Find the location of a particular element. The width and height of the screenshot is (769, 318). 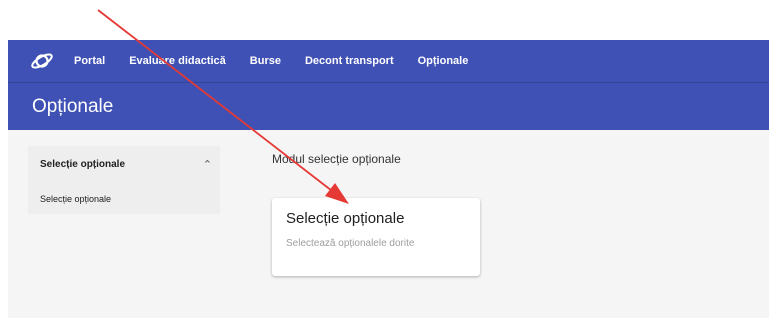

sidebar-panel: Selecție opționale ⌃ Selecție opționale is located at coordinates (124, 180).